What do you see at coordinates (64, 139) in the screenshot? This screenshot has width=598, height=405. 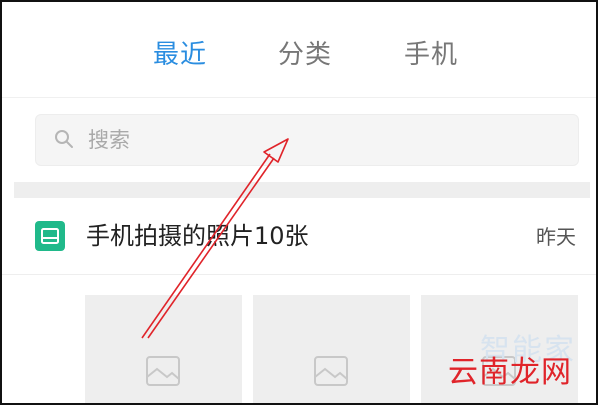 I see `search-icon` at bounding box center [64, 139].